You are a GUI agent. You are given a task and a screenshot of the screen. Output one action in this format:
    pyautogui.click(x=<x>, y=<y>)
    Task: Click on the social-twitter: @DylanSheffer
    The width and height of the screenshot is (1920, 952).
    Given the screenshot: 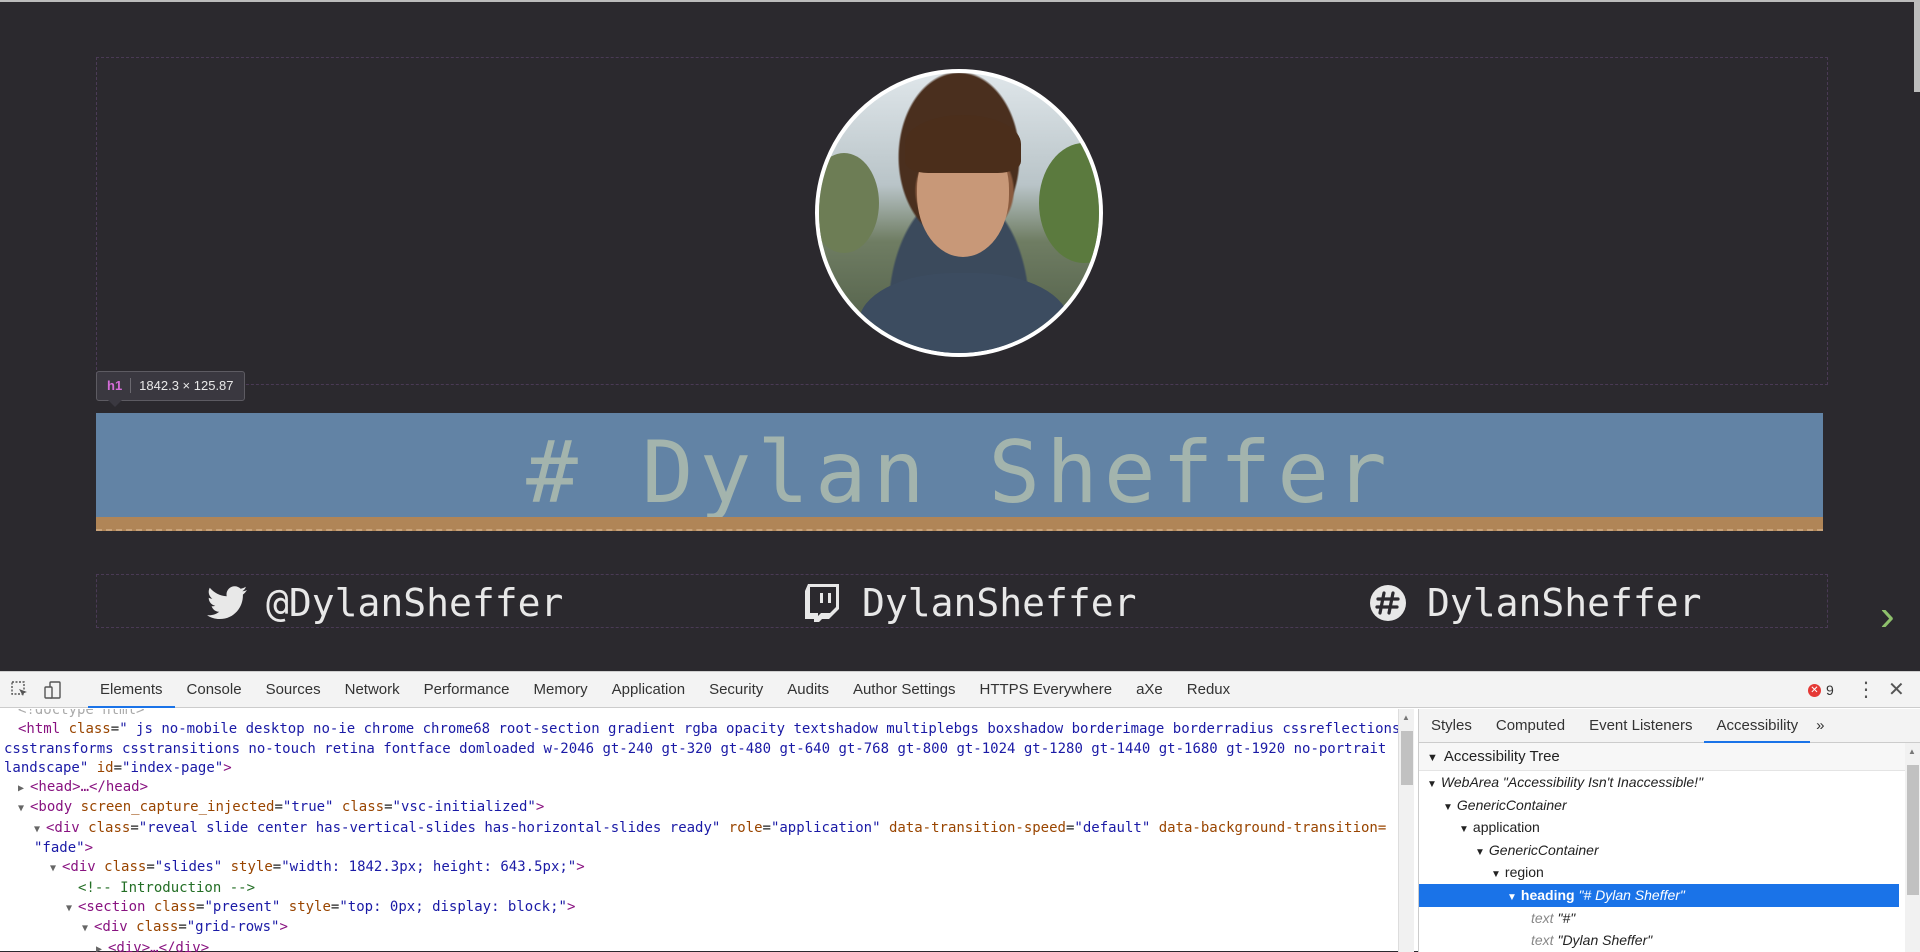 What is the action you would take?
    pyautogui.click(x=384, y=603)
    